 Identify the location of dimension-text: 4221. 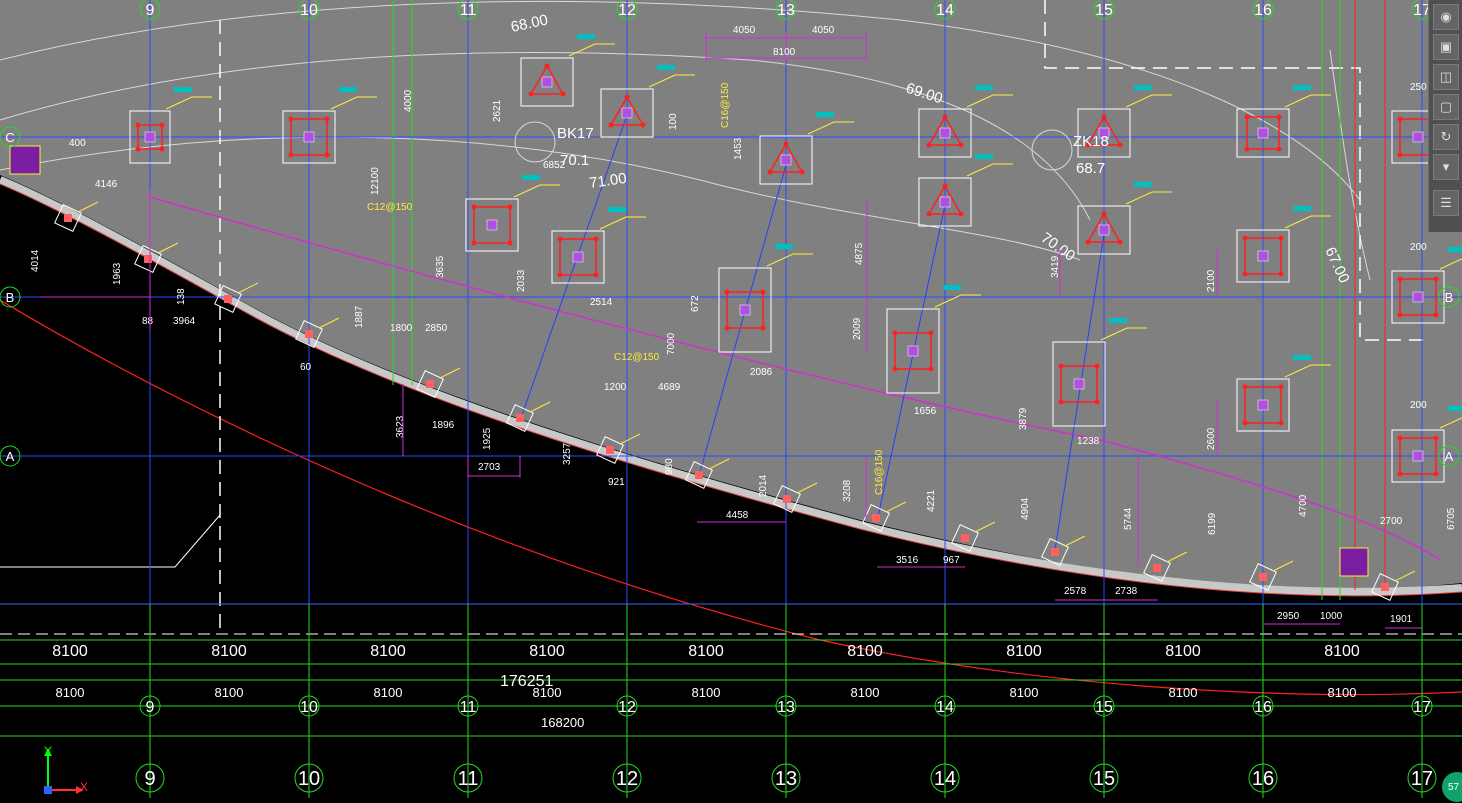
(931, 500).